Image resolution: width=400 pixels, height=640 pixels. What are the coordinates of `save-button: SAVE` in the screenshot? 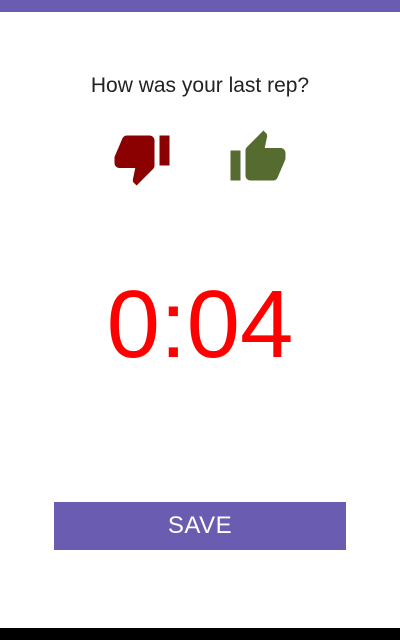 It's located at (200, 526).